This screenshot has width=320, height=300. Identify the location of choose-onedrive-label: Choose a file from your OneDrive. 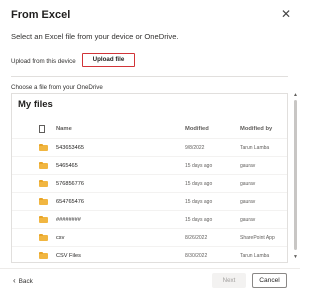
(57, 87).